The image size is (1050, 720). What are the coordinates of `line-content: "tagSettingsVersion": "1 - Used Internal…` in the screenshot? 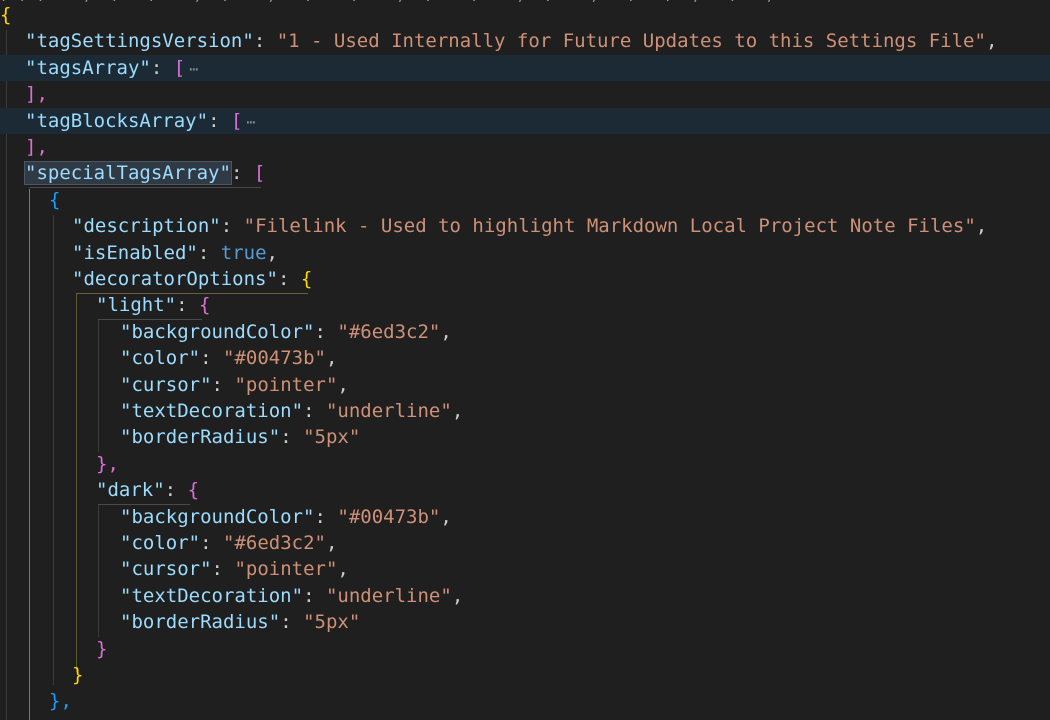 It's located at (511, 41).